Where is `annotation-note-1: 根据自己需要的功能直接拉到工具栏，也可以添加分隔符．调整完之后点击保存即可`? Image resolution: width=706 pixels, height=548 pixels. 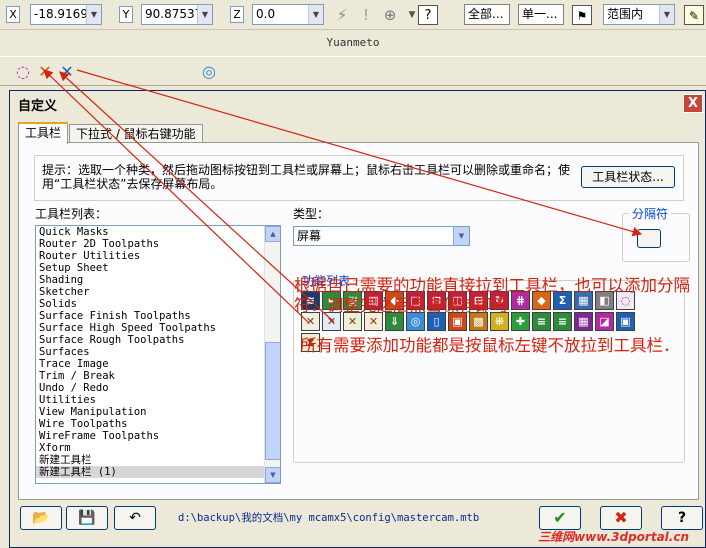
annotation-note-1: 根据自己需要的功能直接拉到工具栏，也可以添加分隔符．调整完之后点击保存即可 is located at coordinates (492, 295).